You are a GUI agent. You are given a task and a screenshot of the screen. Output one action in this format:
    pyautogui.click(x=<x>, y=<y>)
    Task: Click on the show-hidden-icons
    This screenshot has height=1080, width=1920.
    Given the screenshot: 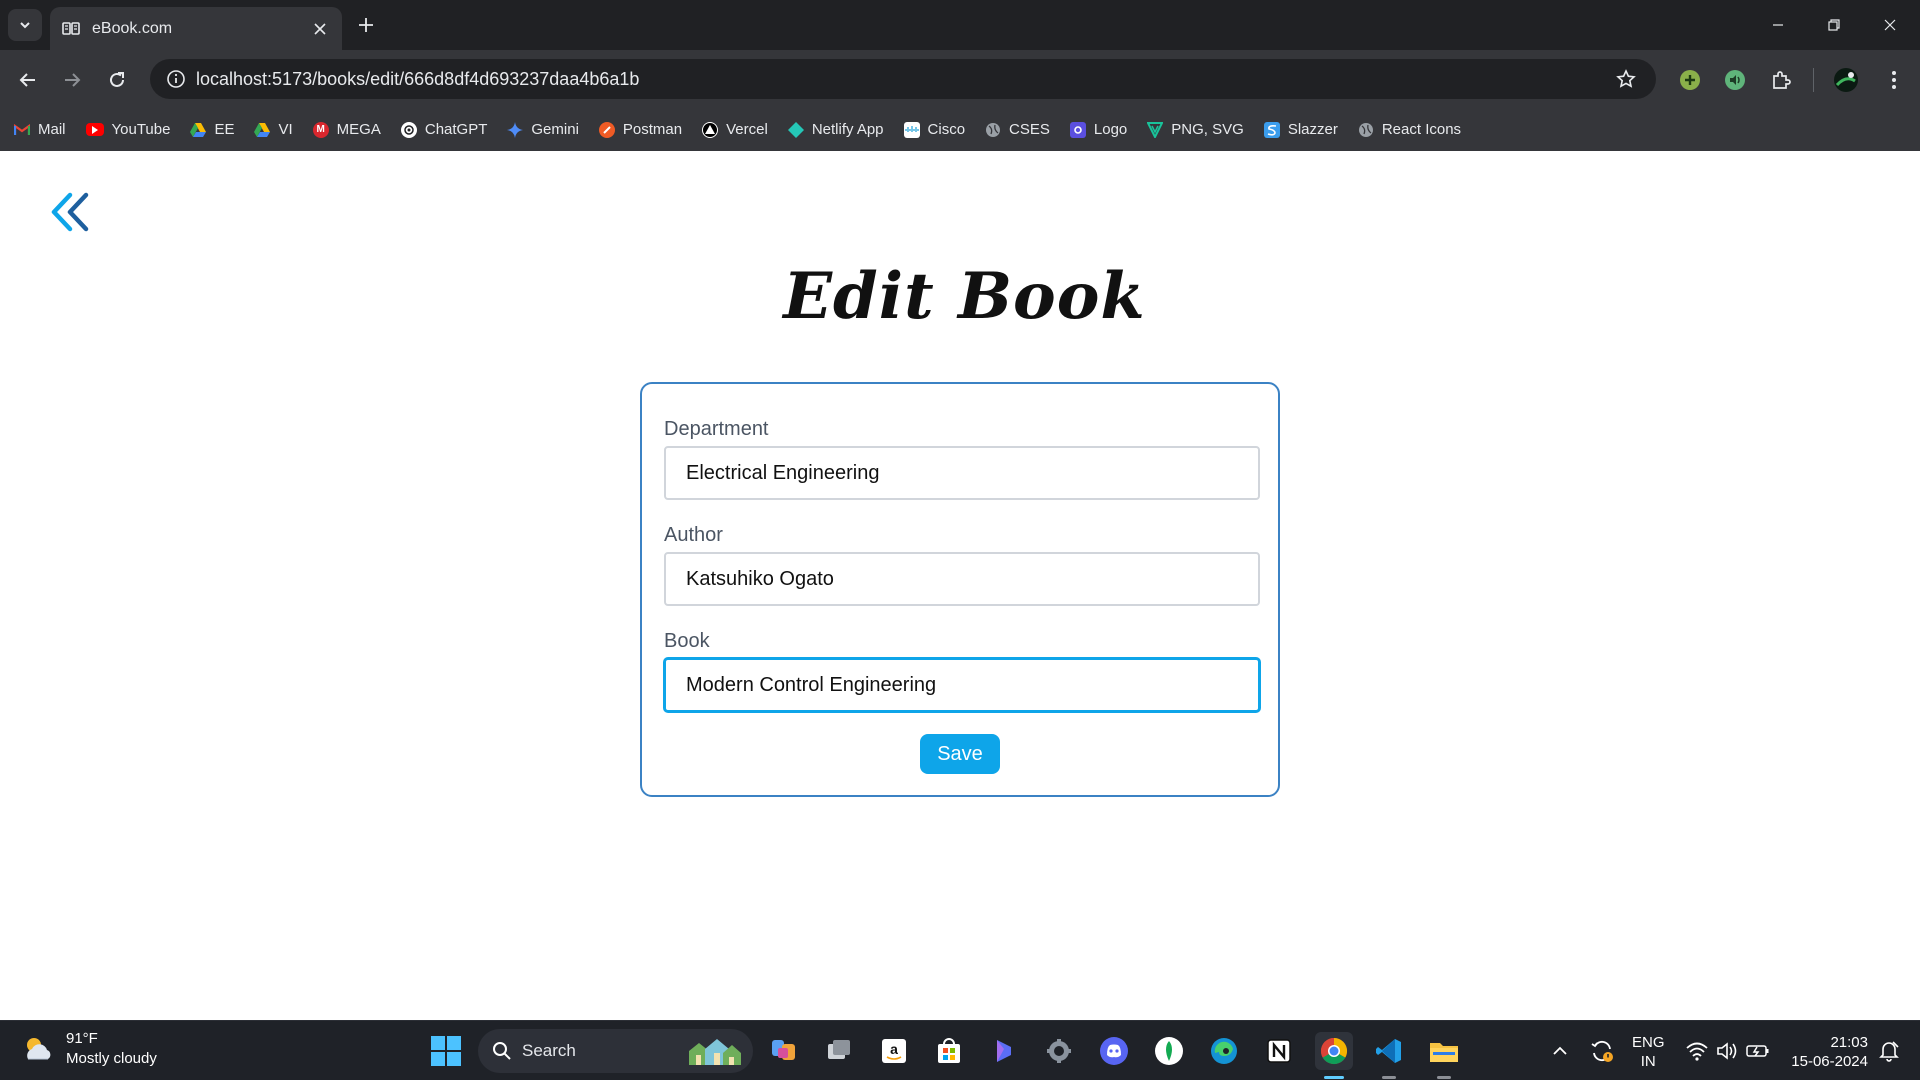 What is the action you would take?
    pyautogui.click(x=1560, y=1050)
    